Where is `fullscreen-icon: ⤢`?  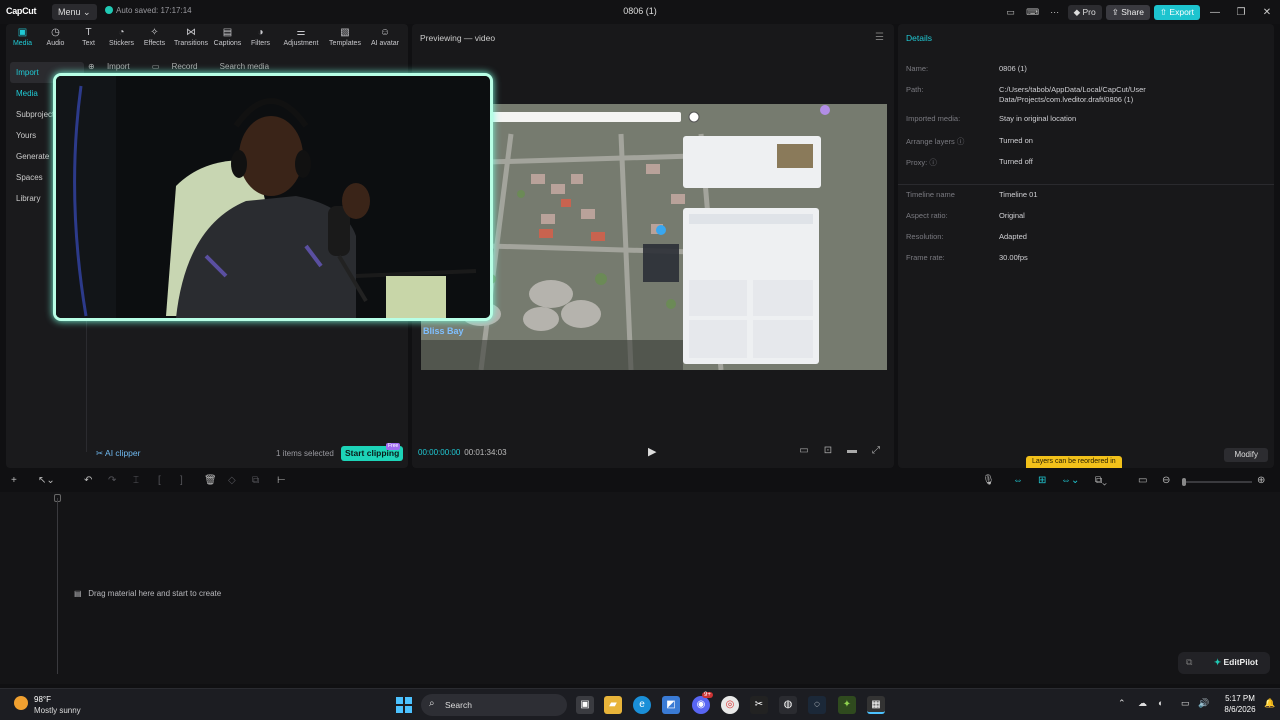 fullscreen-icon: ⤢ is located at coordinates (876, 450).